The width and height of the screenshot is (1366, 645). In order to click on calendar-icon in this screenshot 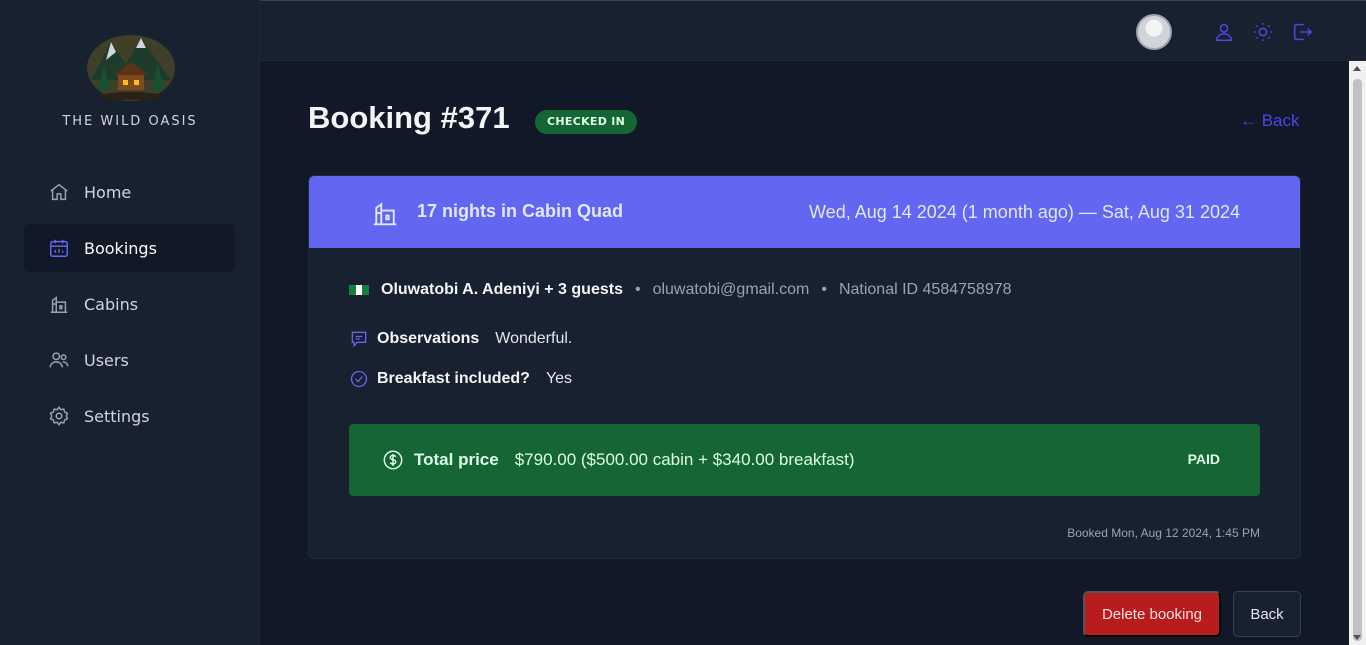, I will do `click(59, 248)`.